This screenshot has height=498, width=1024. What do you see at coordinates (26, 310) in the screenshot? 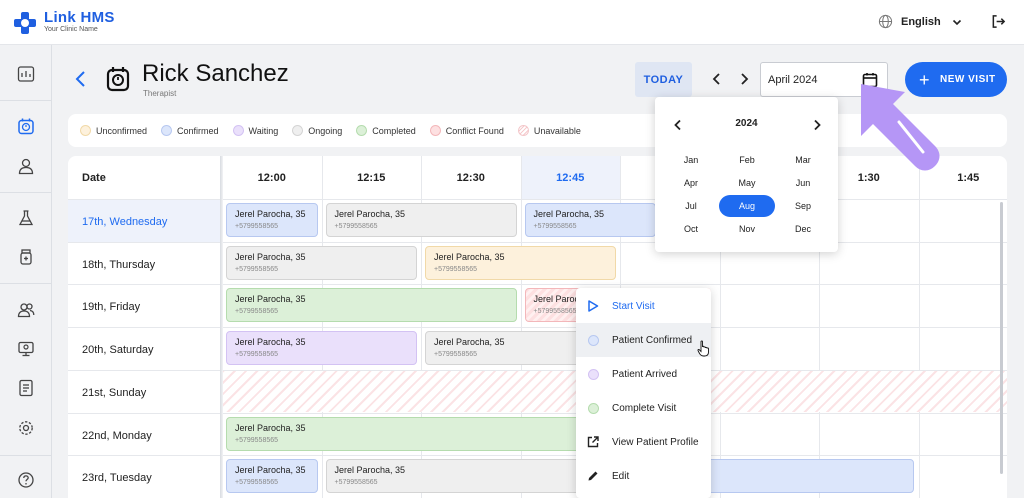
I see `sidebar-patients-icon` at bounding box center [26, 310].